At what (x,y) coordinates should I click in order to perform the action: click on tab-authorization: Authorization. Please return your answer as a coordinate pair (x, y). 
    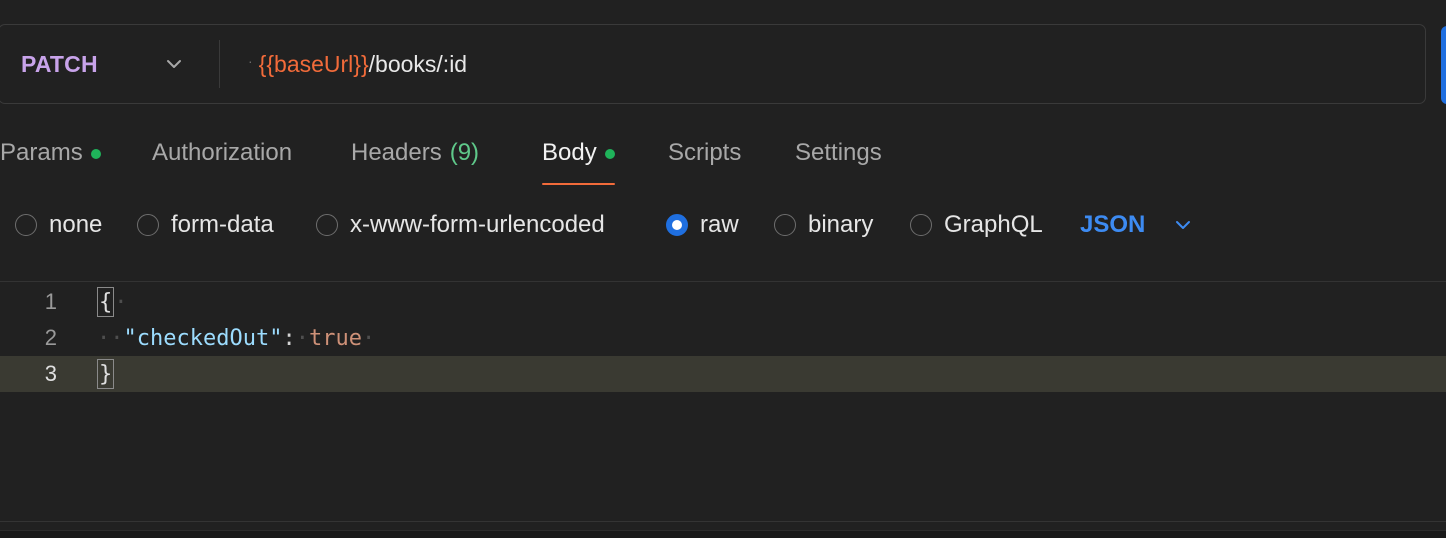
    Looking at the image, I should click on (222, 158).